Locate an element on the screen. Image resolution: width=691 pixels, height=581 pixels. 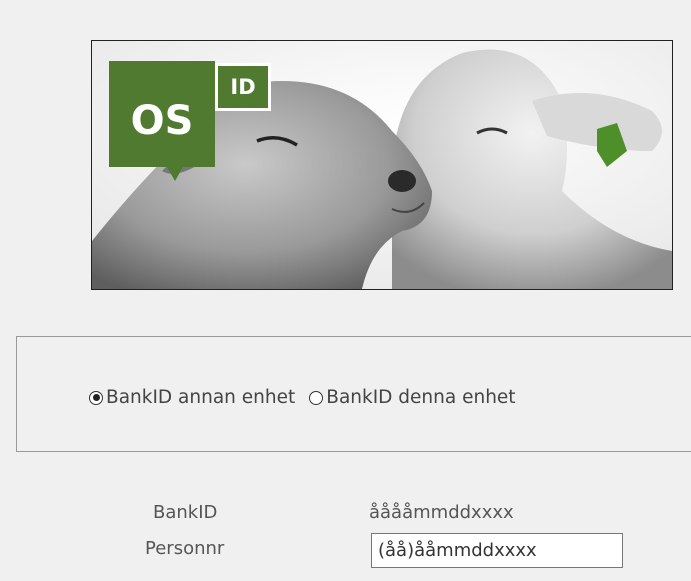
personnr-format-hint: ååååmmddxxxx is located at coordinates (441, 512).